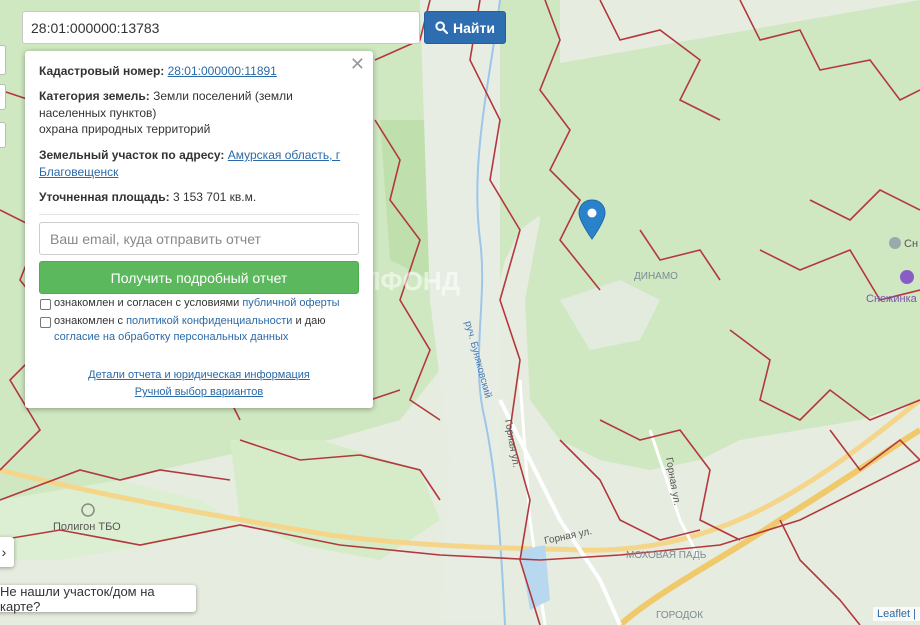 The width and height of the screenshot is (920, 625). I want to click on category-extra: охрана природных территорий, so click(125, 129).